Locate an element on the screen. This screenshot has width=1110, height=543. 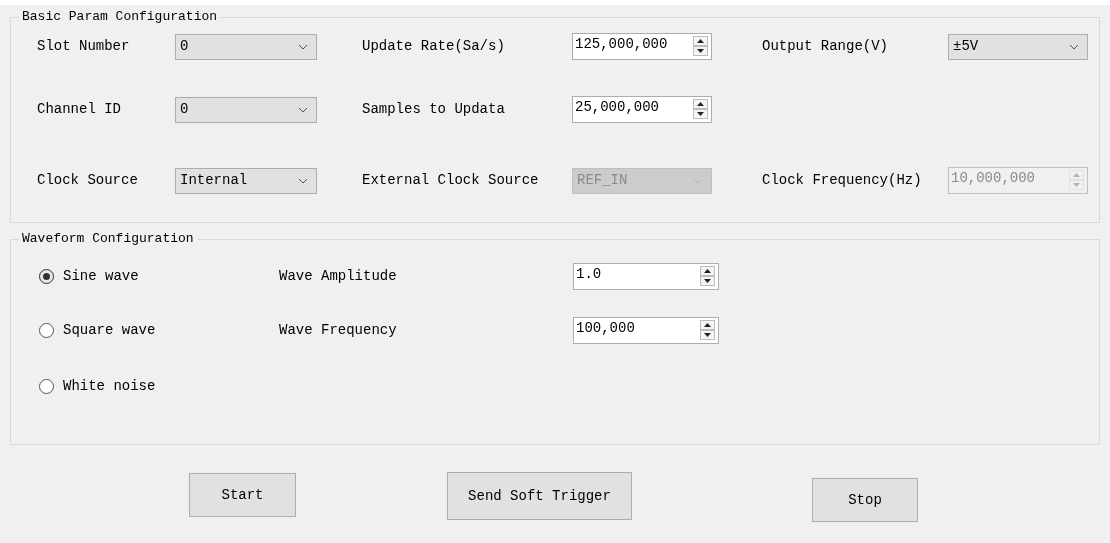
field-label: Update Rate(Sa/s) is located at coordinates (434, 46).